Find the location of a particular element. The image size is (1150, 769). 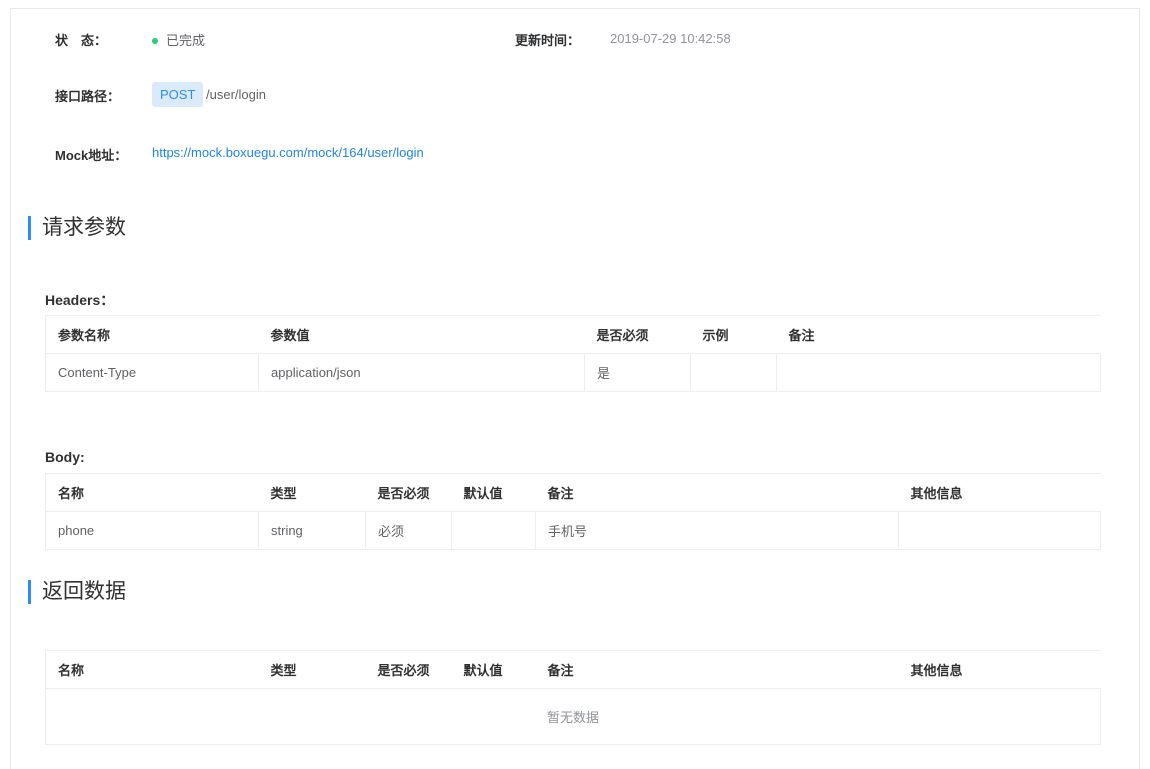

table-cell: 是 is located at coordinates (637, 372).